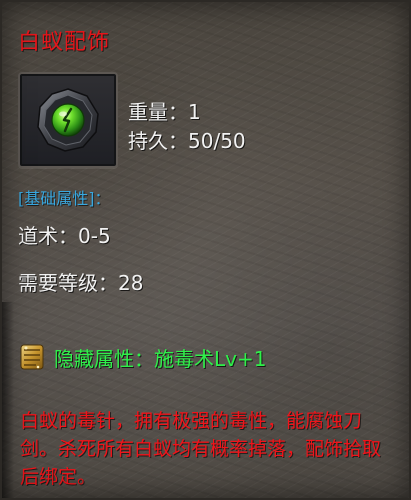  Describe the element at coordinates (131, 283) in the screenshot. I see `required-level-value: 28` at that location.